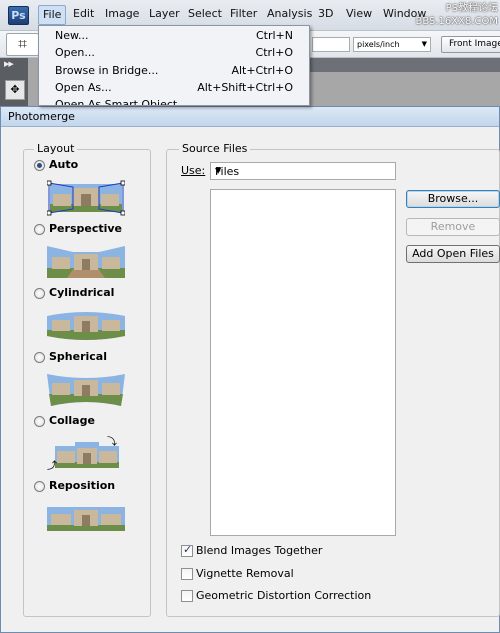  I want to click on add-open-files-button: Add Open Files, so click(453, 254).